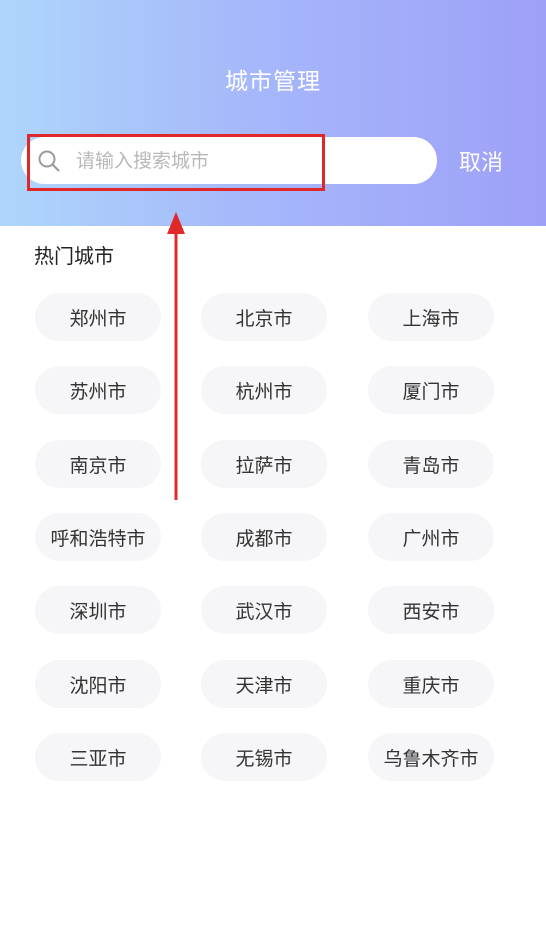 This screenshot has width=546, height=950. I want to click on city-chip: 无锡市, so click(264, 757).